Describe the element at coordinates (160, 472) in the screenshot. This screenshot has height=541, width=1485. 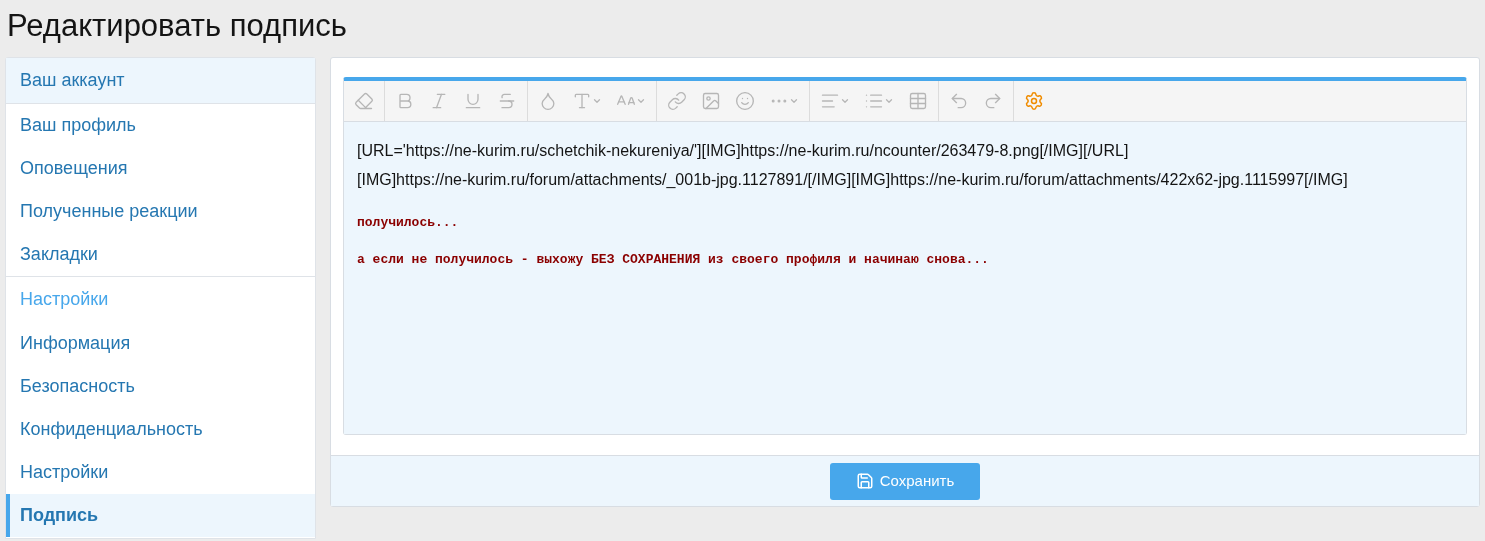
I see `sidebar-item: Настройки` at that location.